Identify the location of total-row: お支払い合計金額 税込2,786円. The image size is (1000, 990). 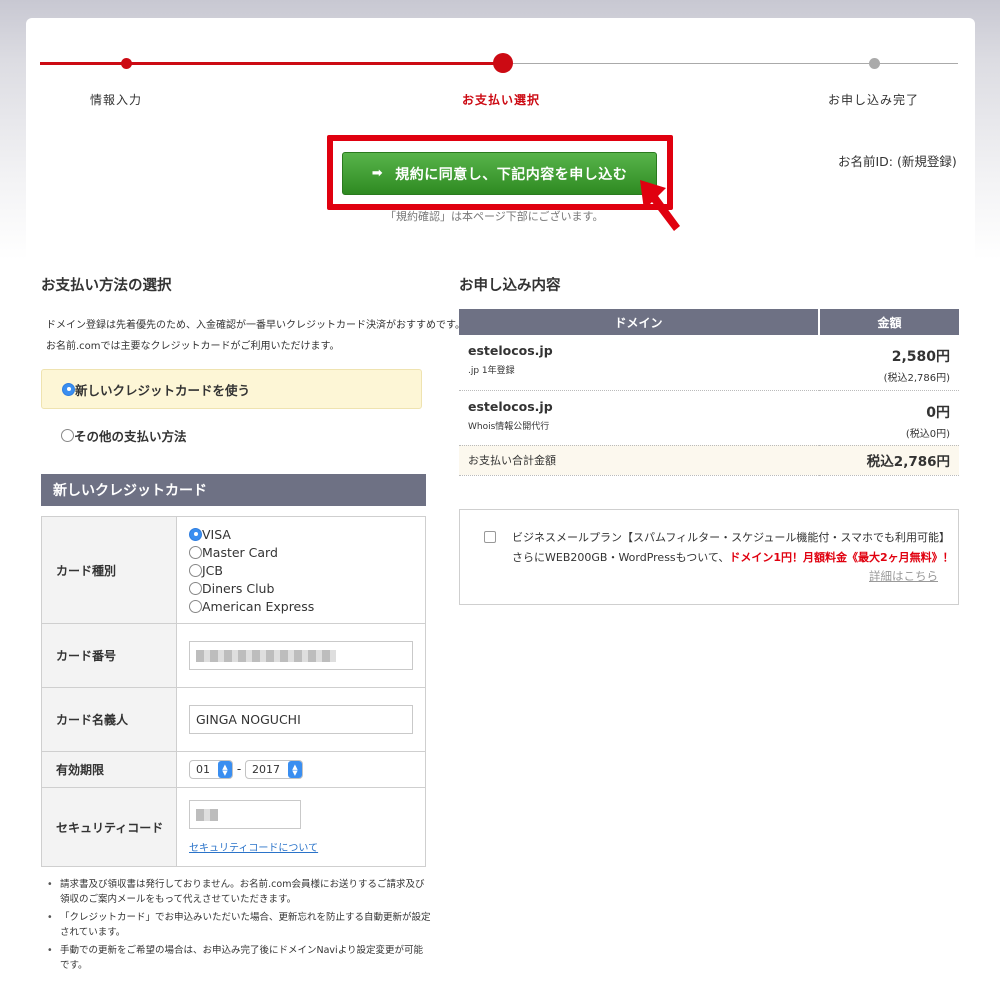
(709, 460).